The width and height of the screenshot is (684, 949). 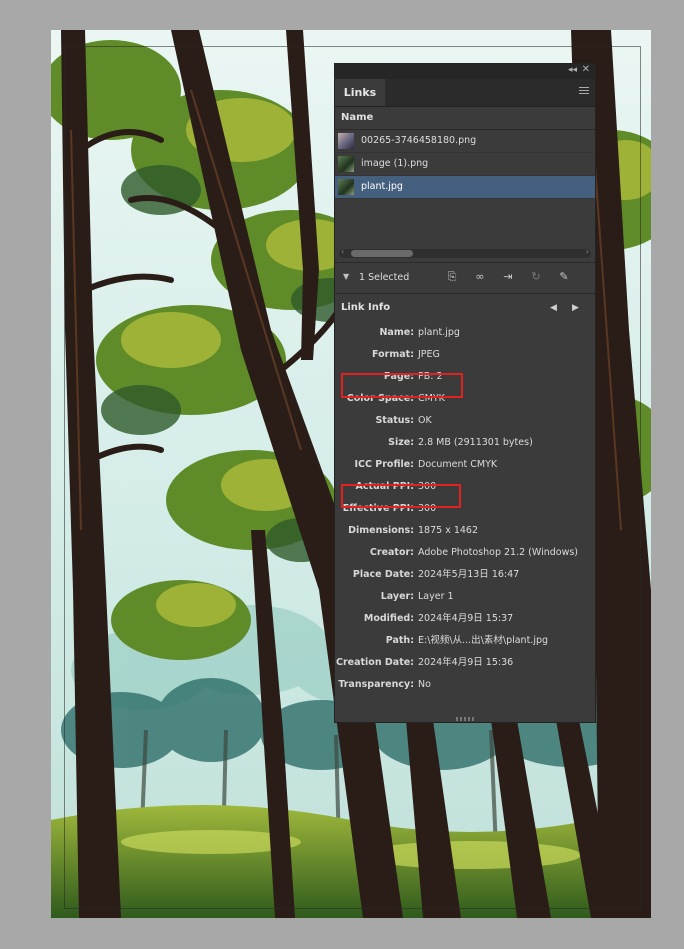 What do you see at coordinates (460, 442) in the screenshot?
I see `info-row-size: Size: 2.8 MB (2911301 bytes)` at bounding box center [460, 442].